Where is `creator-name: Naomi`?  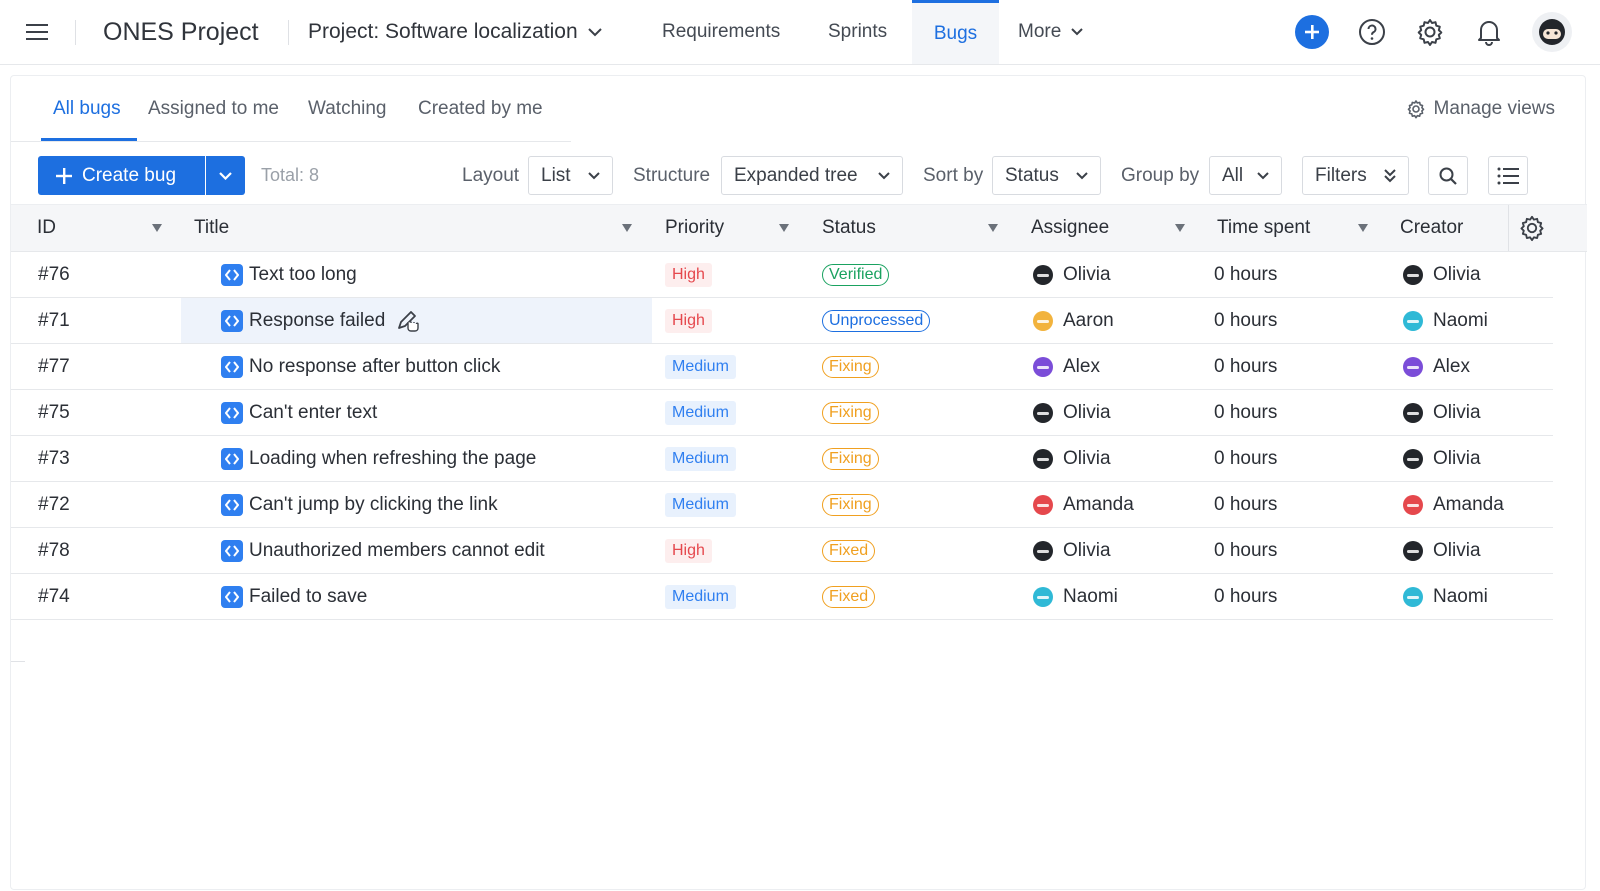 creator-name: Naomi is located at coordinates (1460, 596).